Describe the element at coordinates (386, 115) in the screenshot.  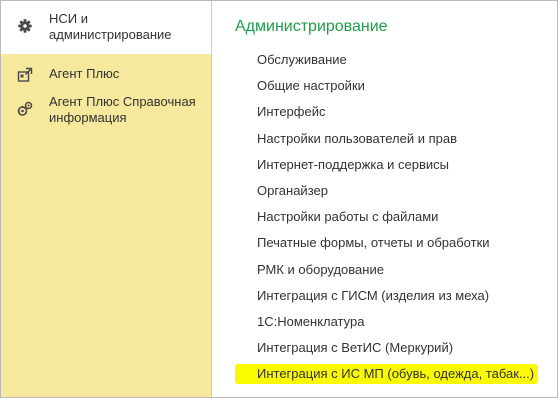
I see `nav-link-interface: Интерфейс` at that location.